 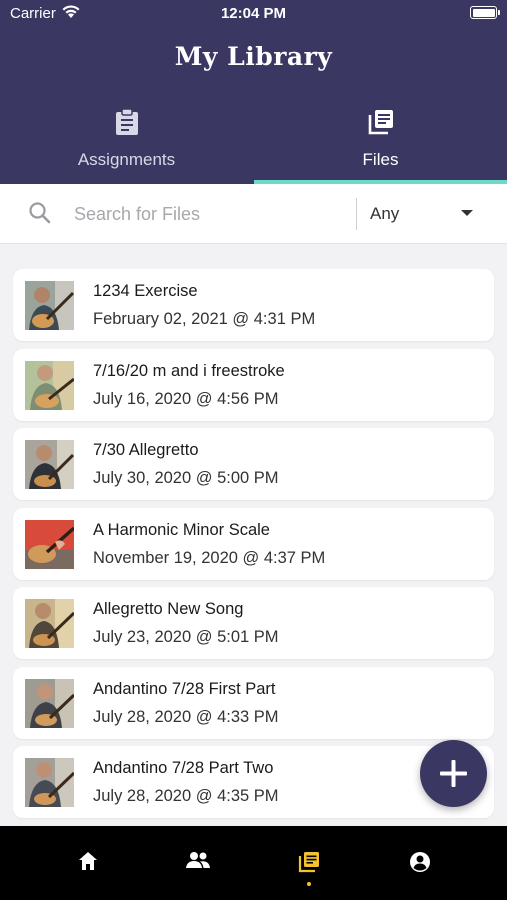 I want to click on bottom-nav, so click(x=253, y=863).